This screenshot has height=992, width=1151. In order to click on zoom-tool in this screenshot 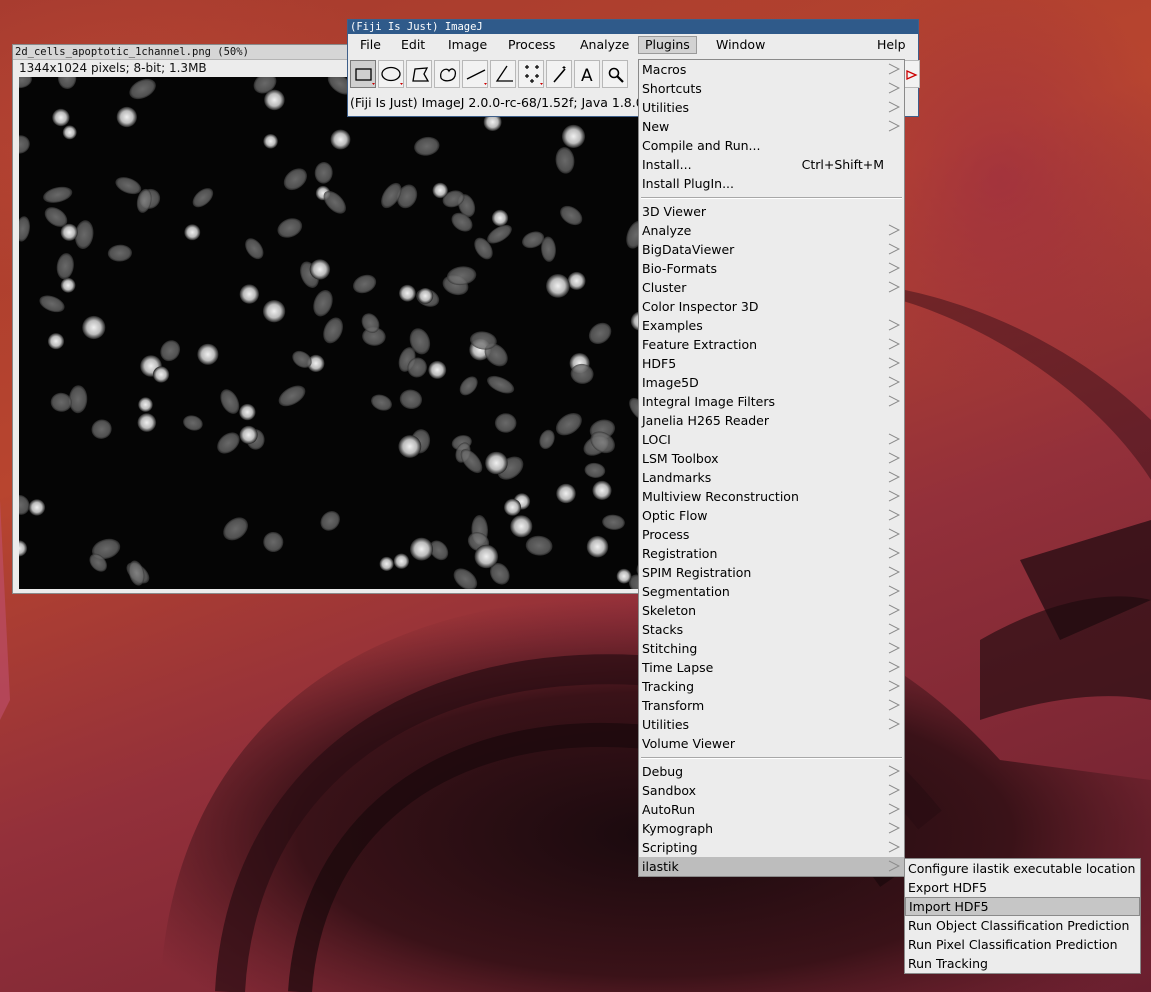, I will do `click(615, 74)`.